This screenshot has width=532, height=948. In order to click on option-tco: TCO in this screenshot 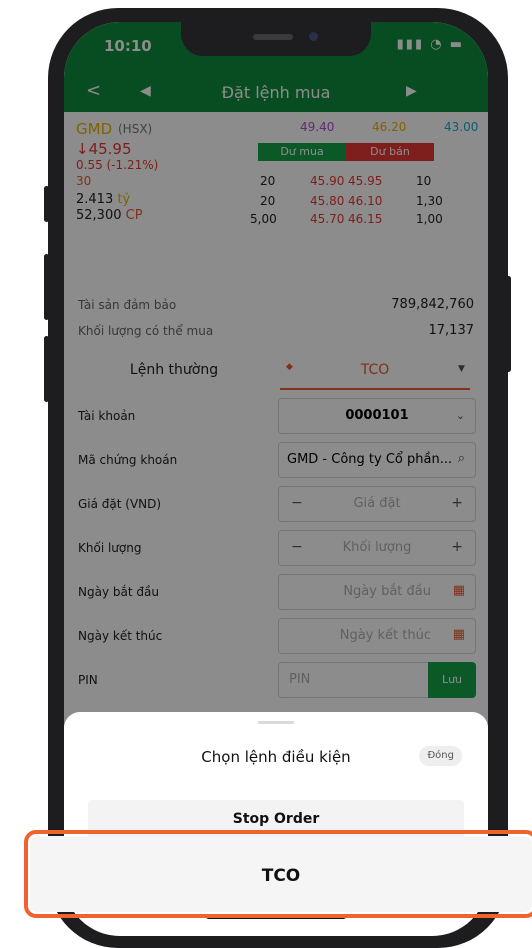, I will do `click(281, 874)`.